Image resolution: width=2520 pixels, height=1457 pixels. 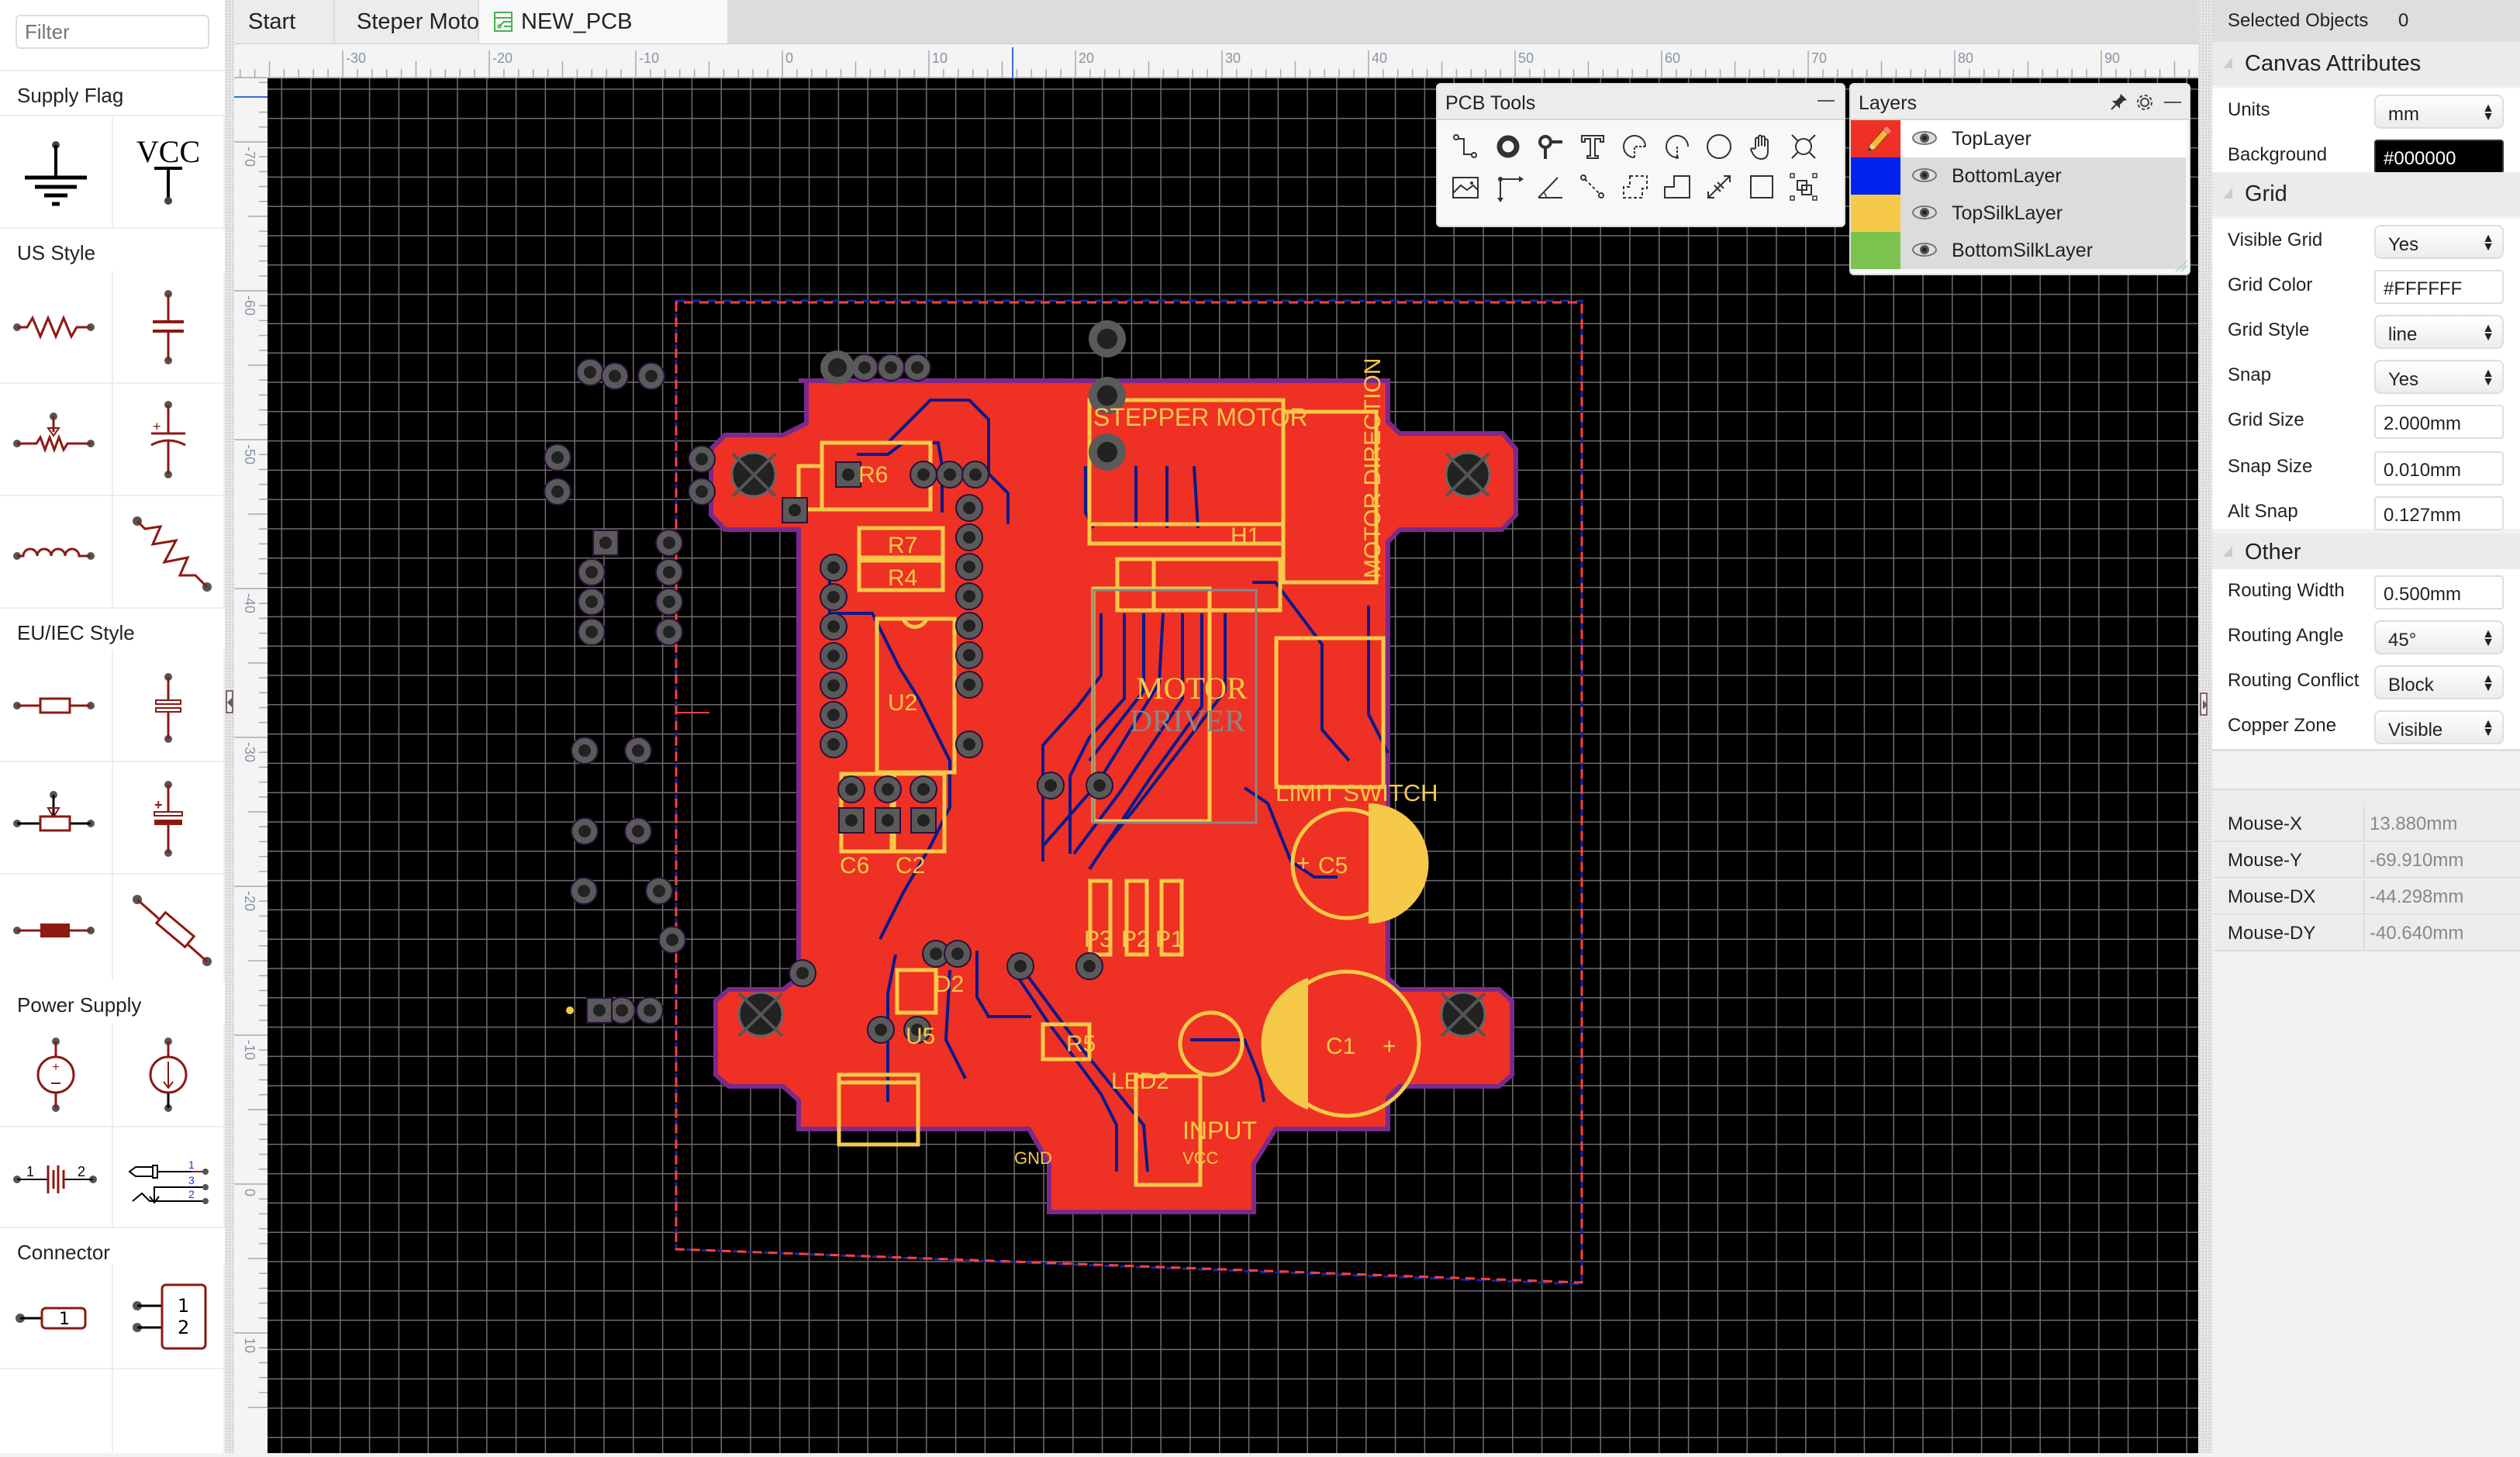 What do you see at coordinates (1508, 186) in the screenshot?
I see `canvas-origin-tool-button` at bounding box center [1508, 186].